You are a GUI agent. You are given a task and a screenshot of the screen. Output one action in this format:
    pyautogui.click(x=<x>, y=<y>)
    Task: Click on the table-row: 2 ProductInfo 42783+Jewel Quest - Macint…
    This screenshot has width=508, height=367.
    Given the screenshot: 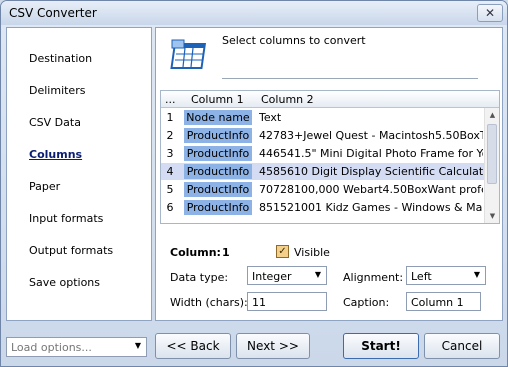 What is the action you would take?
    pyautogui.click(x=323, y=135)
    